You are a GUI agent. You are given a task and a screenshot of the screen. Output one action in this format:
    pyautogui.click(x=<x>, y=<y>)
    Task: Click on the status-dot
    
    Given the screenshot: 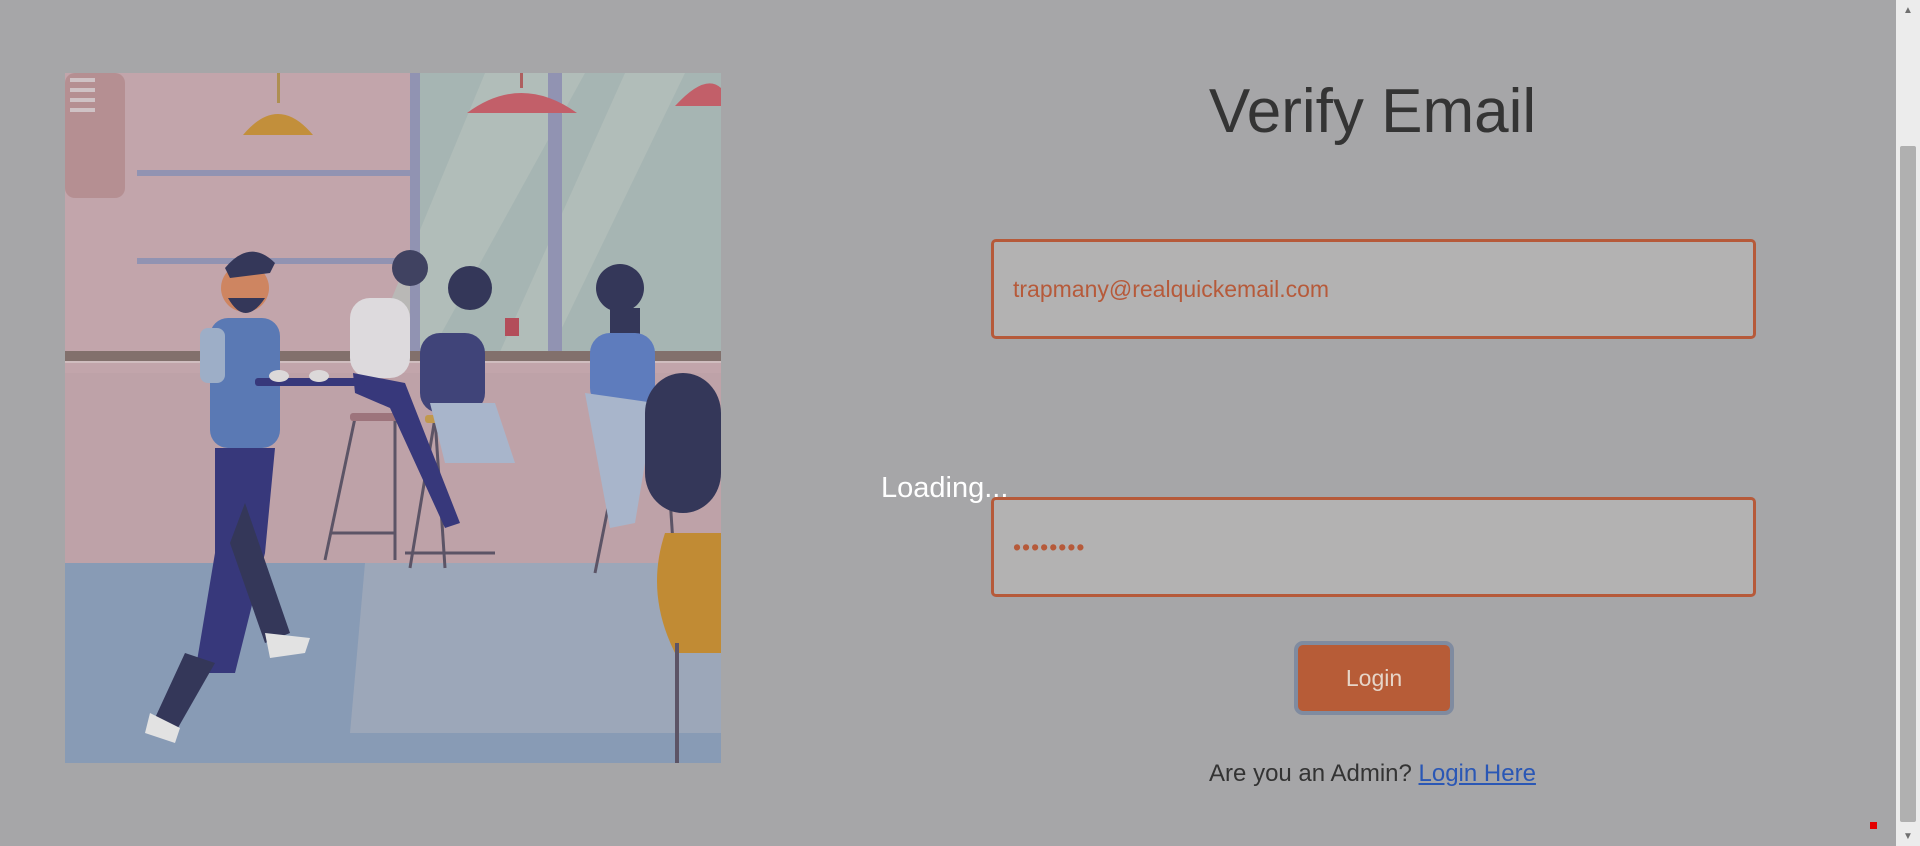 What is the action you would take?
    pyautogui.click(x=1873, y=825)
    